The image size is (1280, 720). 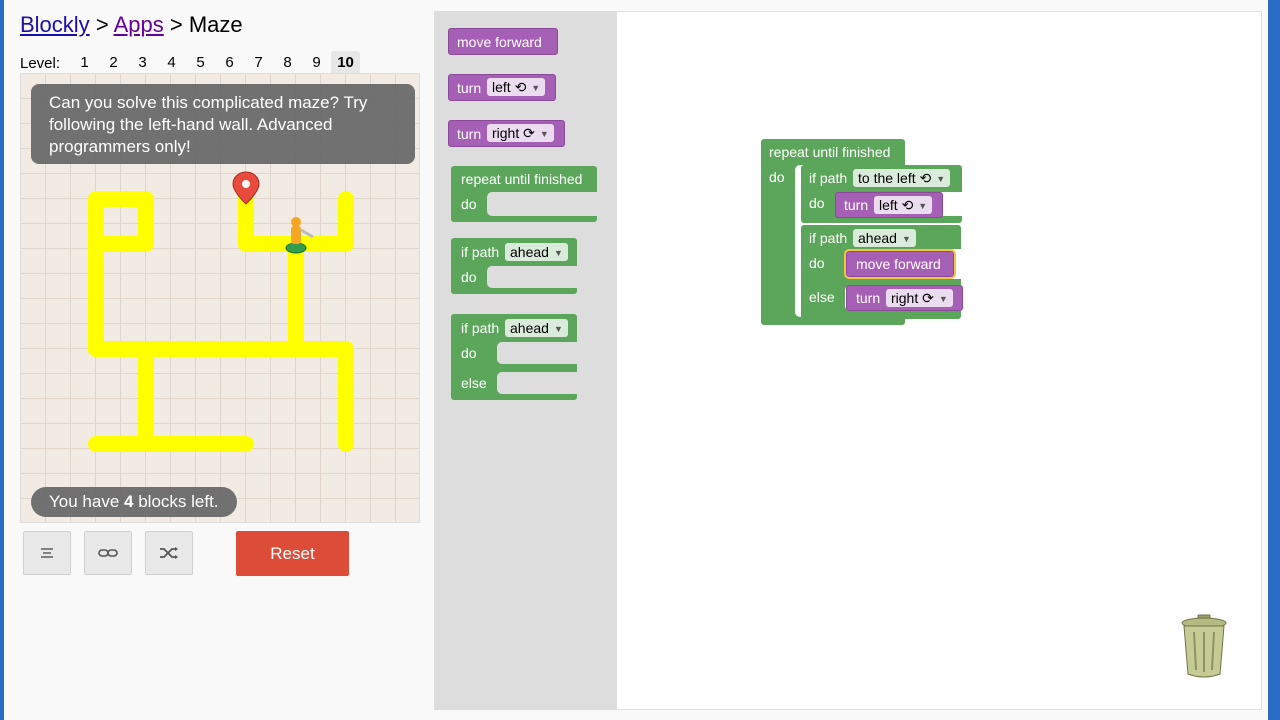 I want to click on start-marker-icon, so click(x=246, y=188).